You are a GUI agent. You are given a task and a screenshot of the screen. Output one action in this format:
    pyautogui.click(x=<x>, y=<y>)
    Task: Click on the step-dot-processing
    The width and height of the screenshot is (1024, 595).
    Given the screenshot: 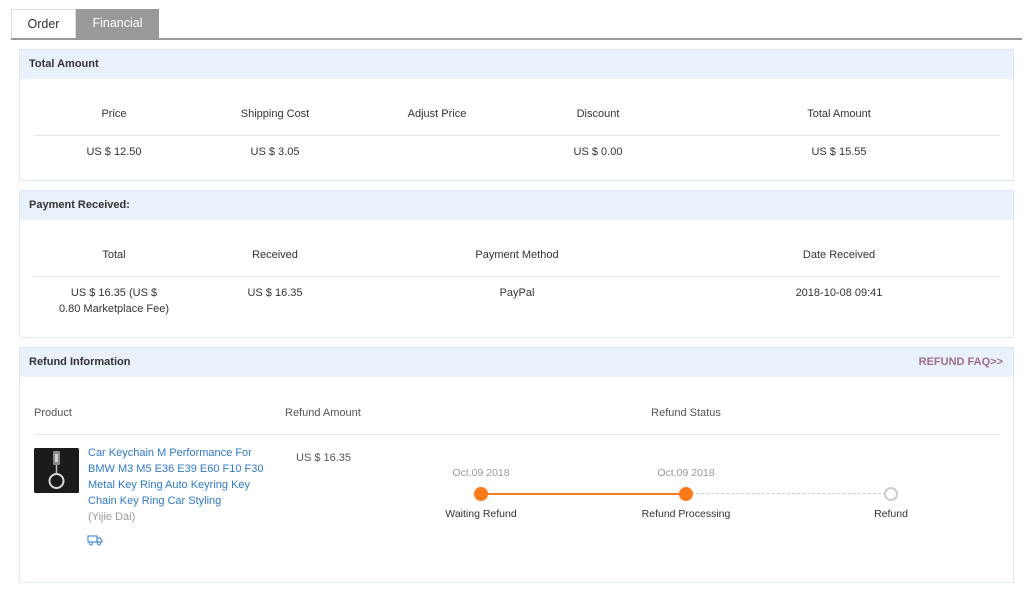 What is the action you would take?
    pyautogui.click(x=686, y=494)
    